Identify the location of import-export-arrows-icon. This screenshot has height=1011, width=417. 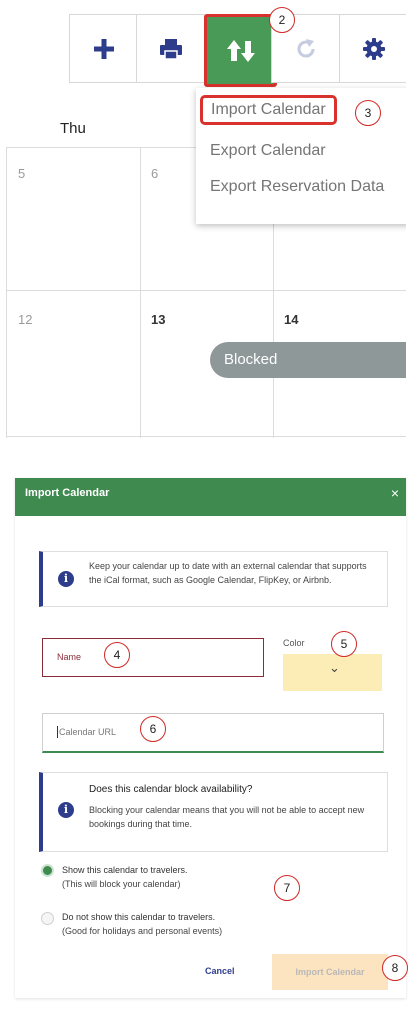
(240, 50).